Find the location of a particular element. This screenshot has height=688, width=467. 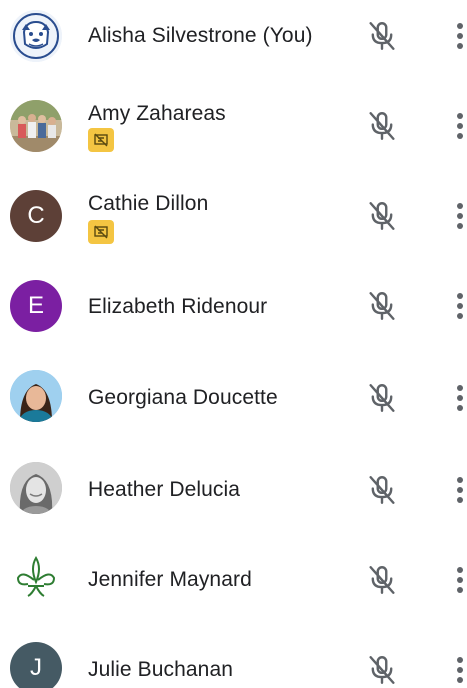

participant-name: Julie Buchanan is located at coordinates (161, 669).